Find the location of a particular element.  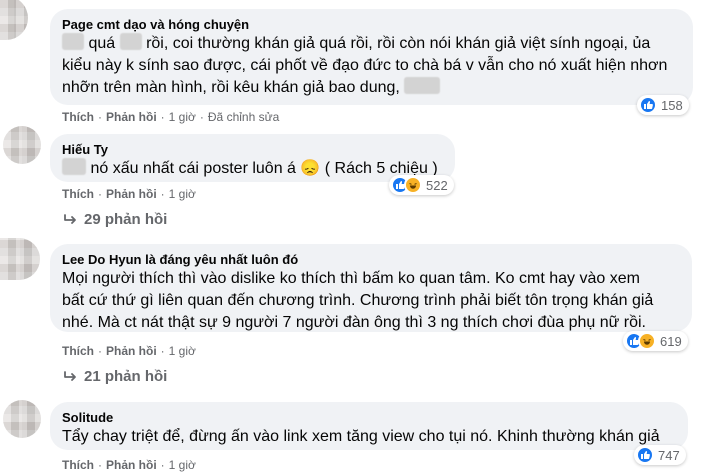

reaction-summary: 522 is located at coordinates (421, 185).